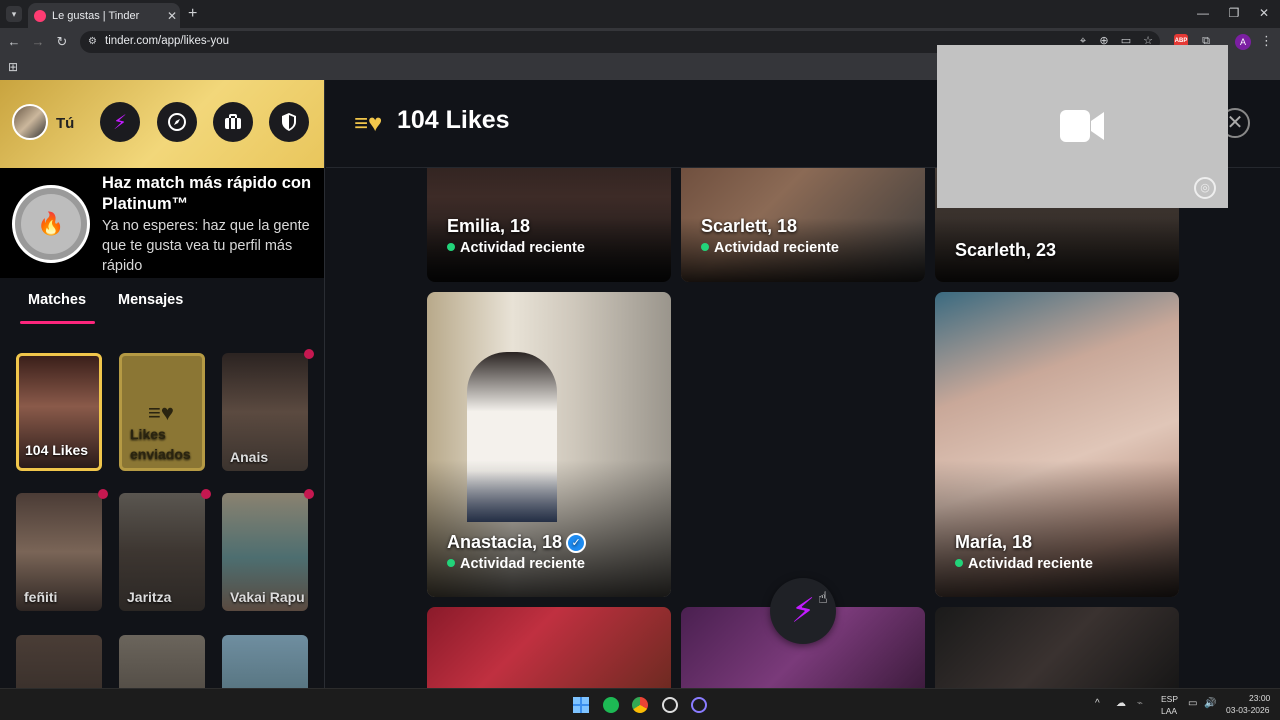 The height and width of the screenshot is (720, 1280). Describe the element at coordinates (207, 193) in the screenshot. I see `promo-title: Haz match más rápido con Platinum™` at that location.